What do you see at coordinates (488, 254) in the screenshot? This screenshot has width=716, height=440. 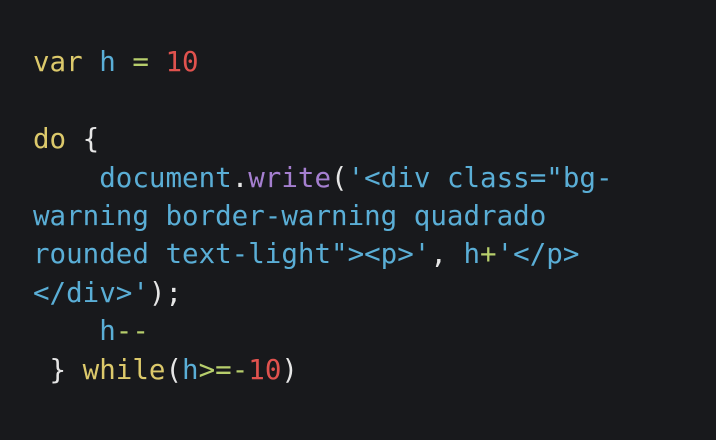 I see `code-token: +` at bounding box center [488, 254].